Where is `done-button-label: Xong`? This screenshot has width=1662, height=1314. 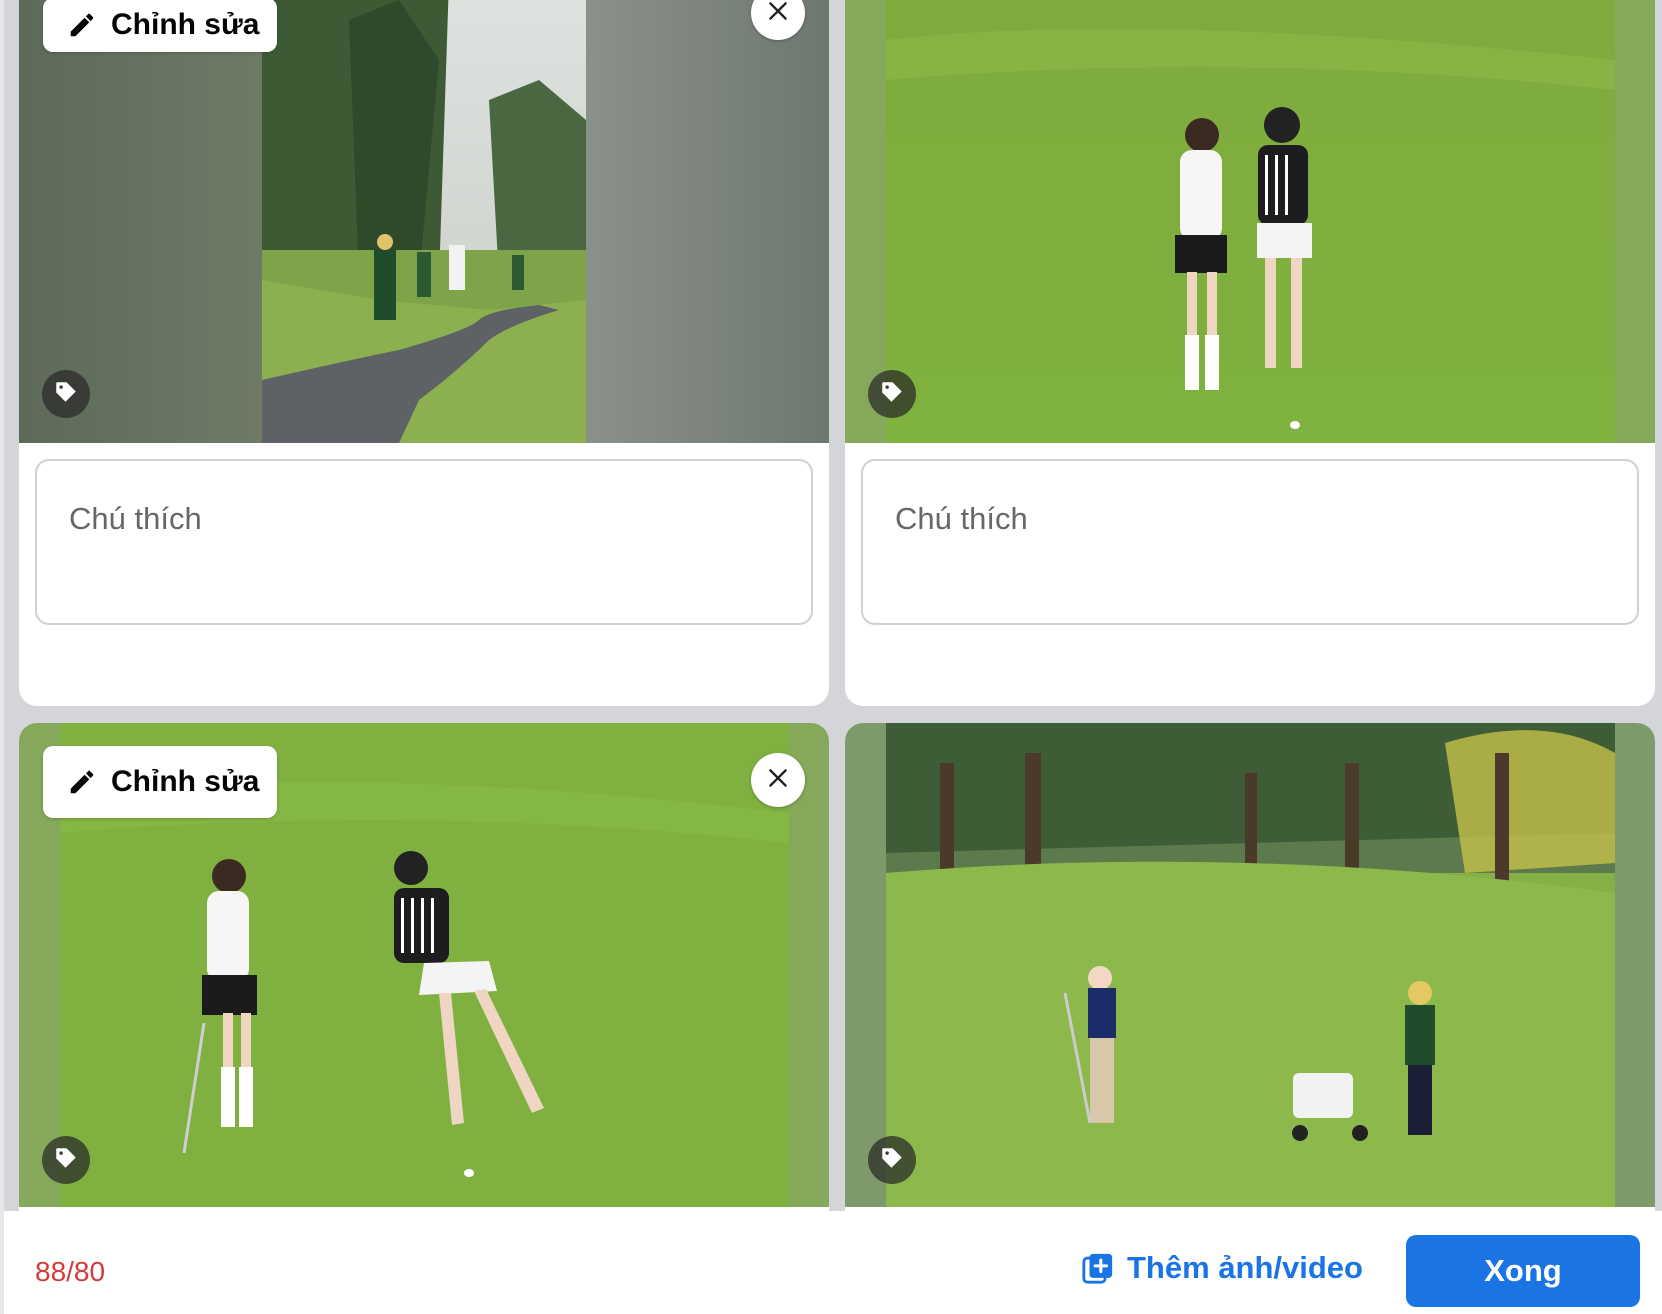 done-button-label: Xong is located at coordinates (1523, 1270).